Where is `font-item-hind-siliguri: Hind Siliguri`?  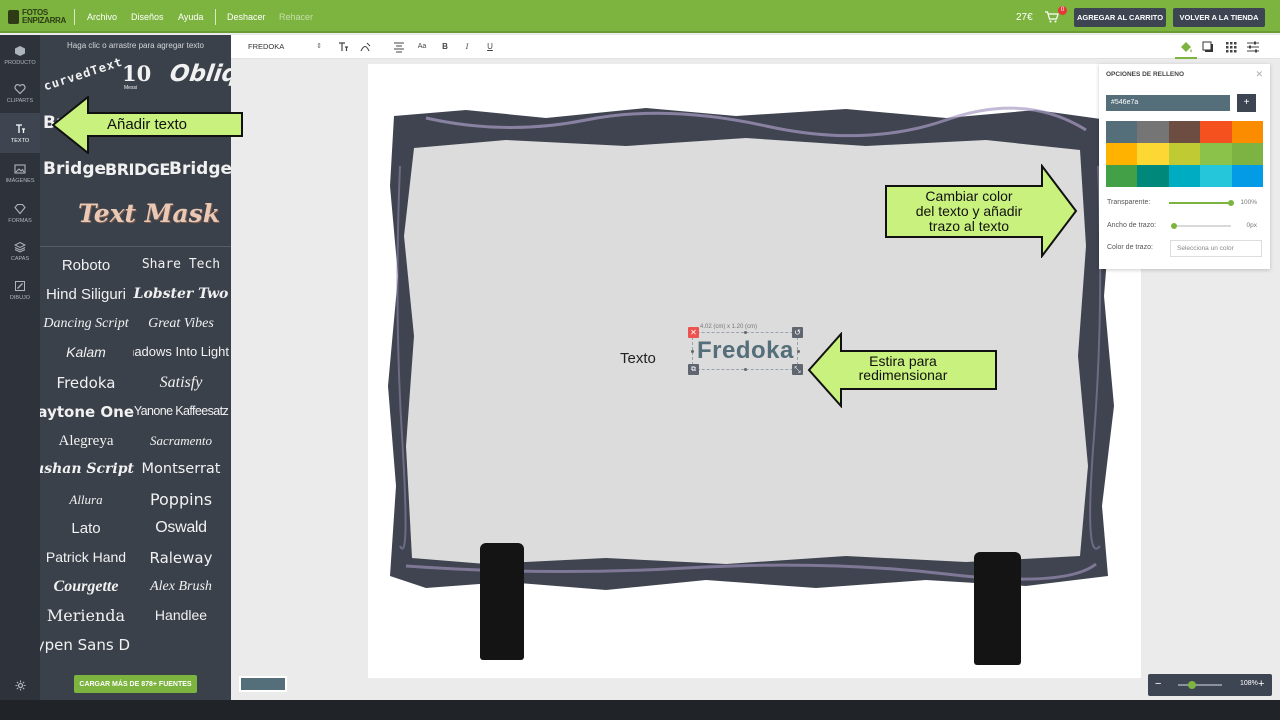 font-item-hind-siliguri: Hind Siliguri is located at coordinates (87, 294).